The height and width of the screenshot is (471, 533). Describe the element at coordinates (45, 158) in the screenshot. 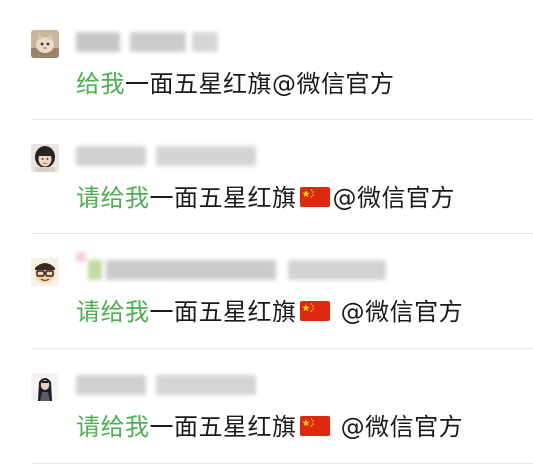

I see `girl-avatar-icon` at that location.